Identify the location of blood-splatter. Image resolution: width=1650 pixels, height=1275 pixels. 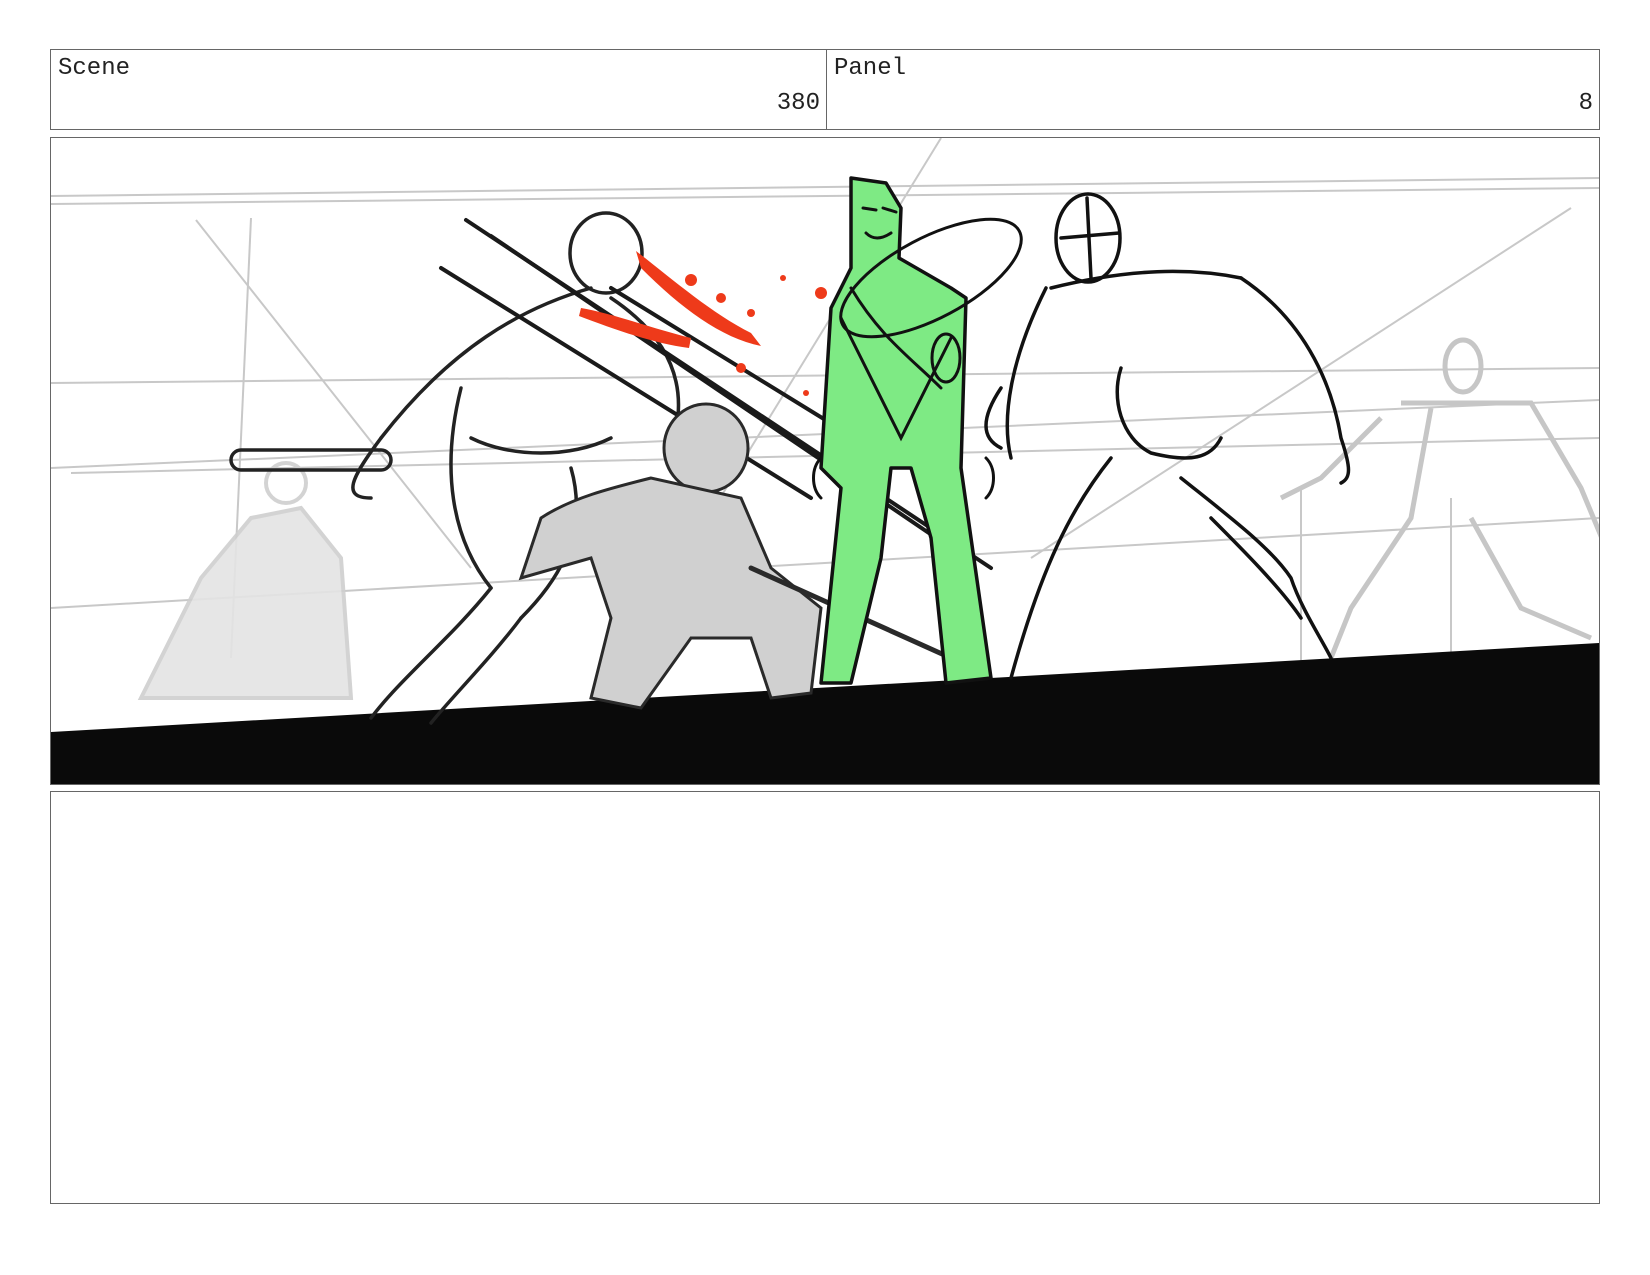
(703, 323).